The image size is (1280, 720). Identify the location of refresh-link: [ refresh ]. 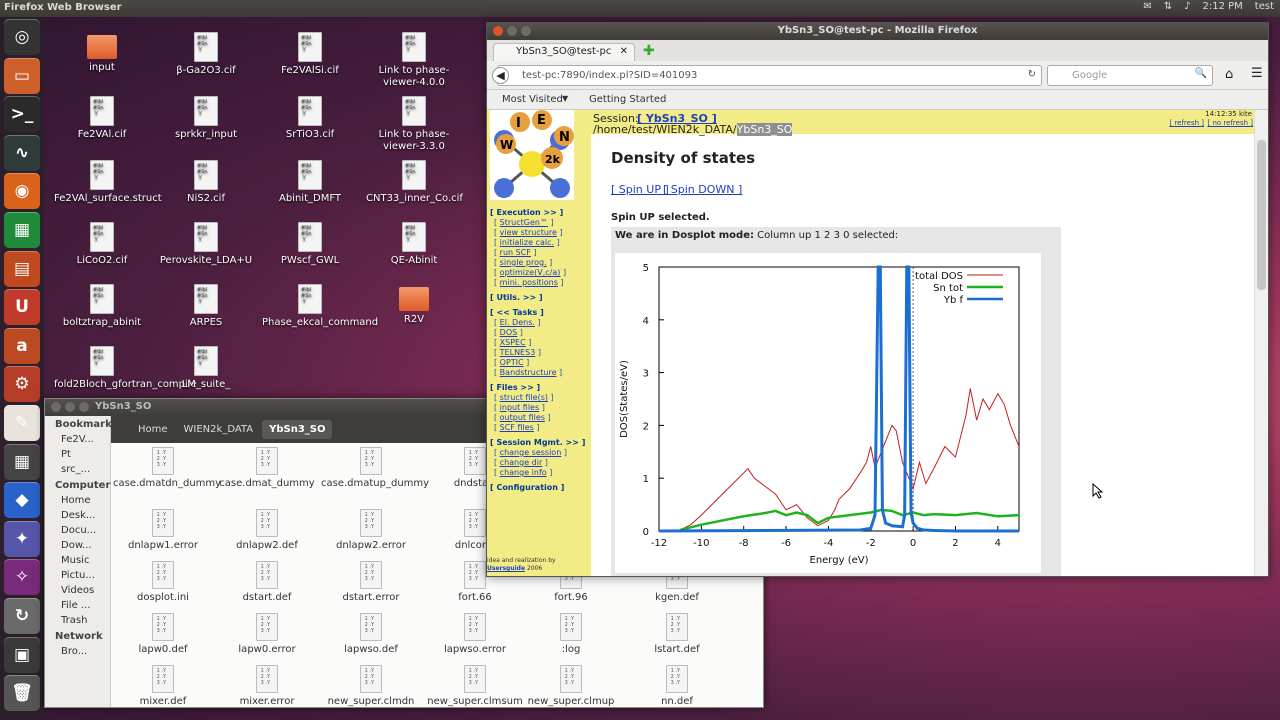
(1186, 123).